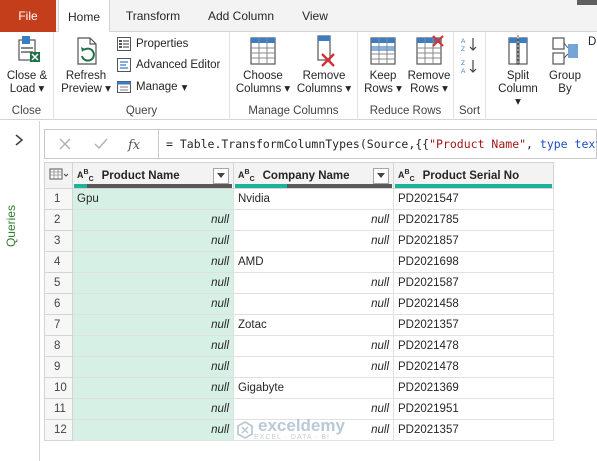 This screenshot has height=461, width=597. What do you see at coordinates (28, 16) in the screenshot?
I see `tab-file: File` at bounding box center [28, 16].